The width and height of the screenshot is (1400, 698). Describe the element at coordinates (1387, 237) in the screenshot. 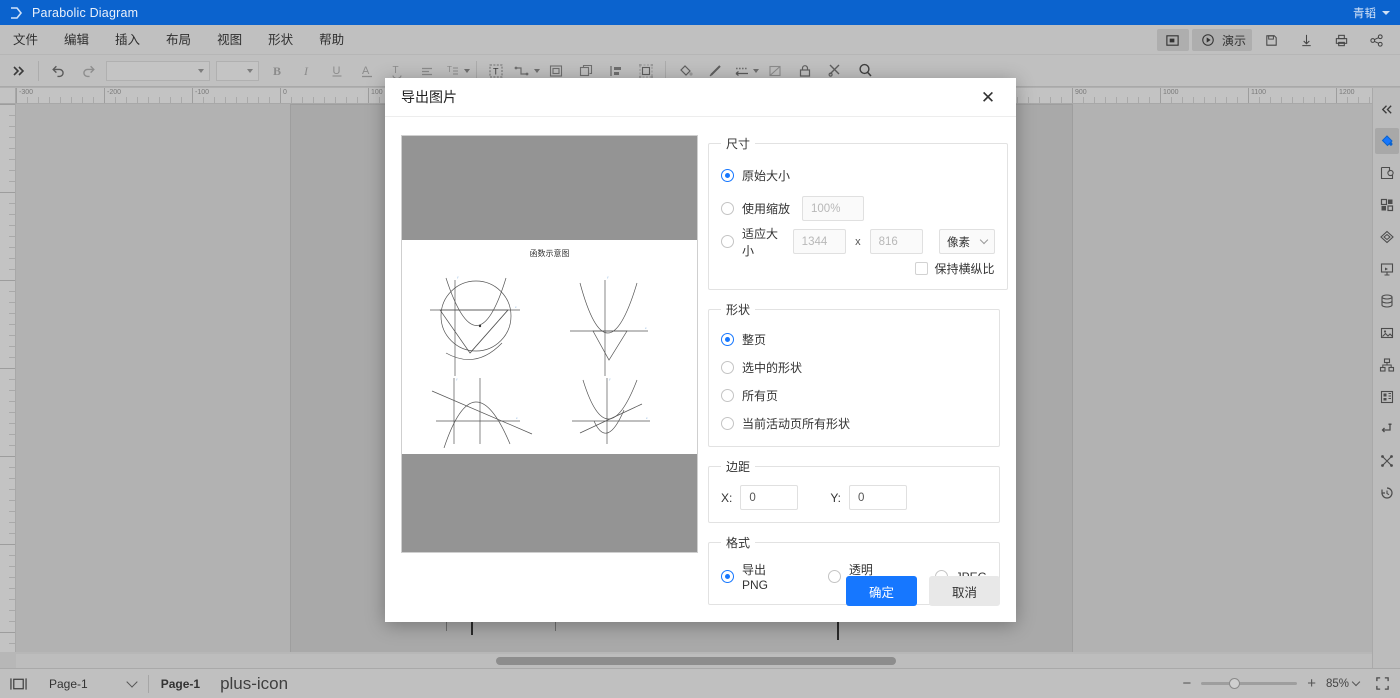

I see `layers-icon` at that location.